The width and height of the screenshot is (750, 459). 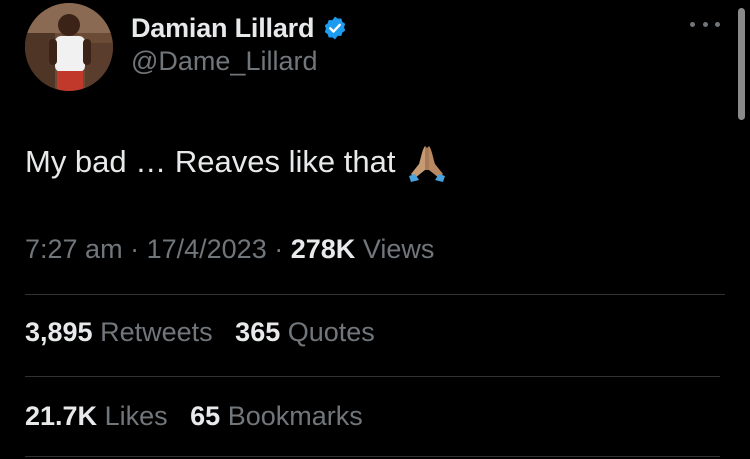 What do you see at coordinates (74, 249) in the screenshot?
I see `tweet-time: 7:27 am` at bounding box center [74, 249].